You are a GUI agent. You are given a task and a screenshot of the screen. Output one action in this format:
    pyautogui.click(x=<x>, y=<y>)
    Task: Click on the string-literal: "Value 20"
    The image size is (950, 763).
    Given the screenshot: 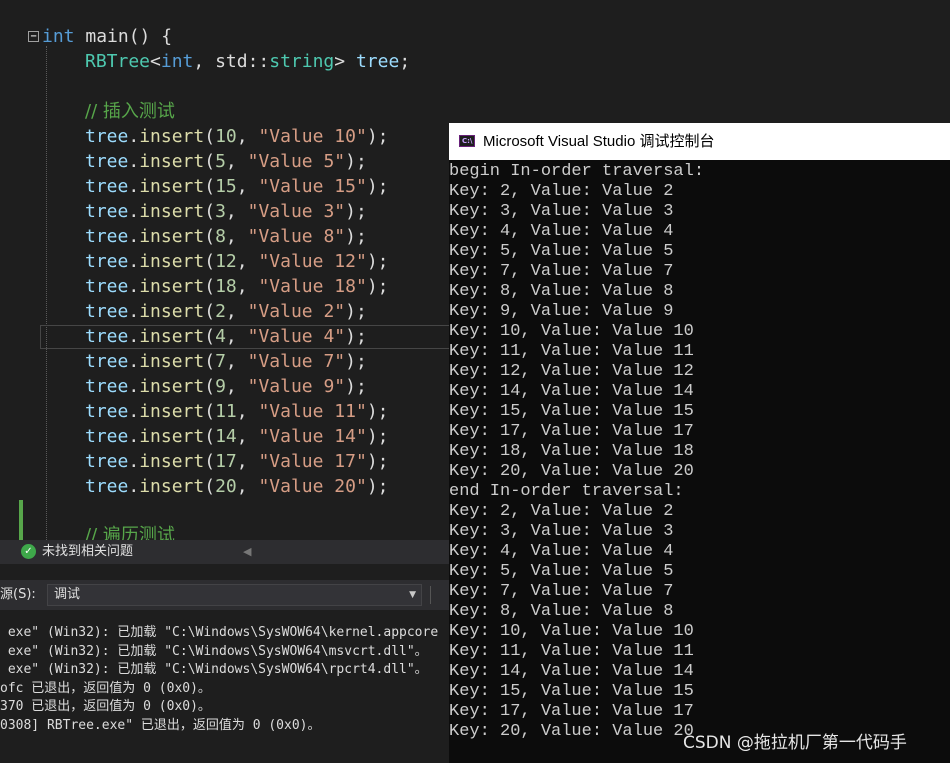 What is the action you would take?
    pyautogui.click(x=312, y=486)
    